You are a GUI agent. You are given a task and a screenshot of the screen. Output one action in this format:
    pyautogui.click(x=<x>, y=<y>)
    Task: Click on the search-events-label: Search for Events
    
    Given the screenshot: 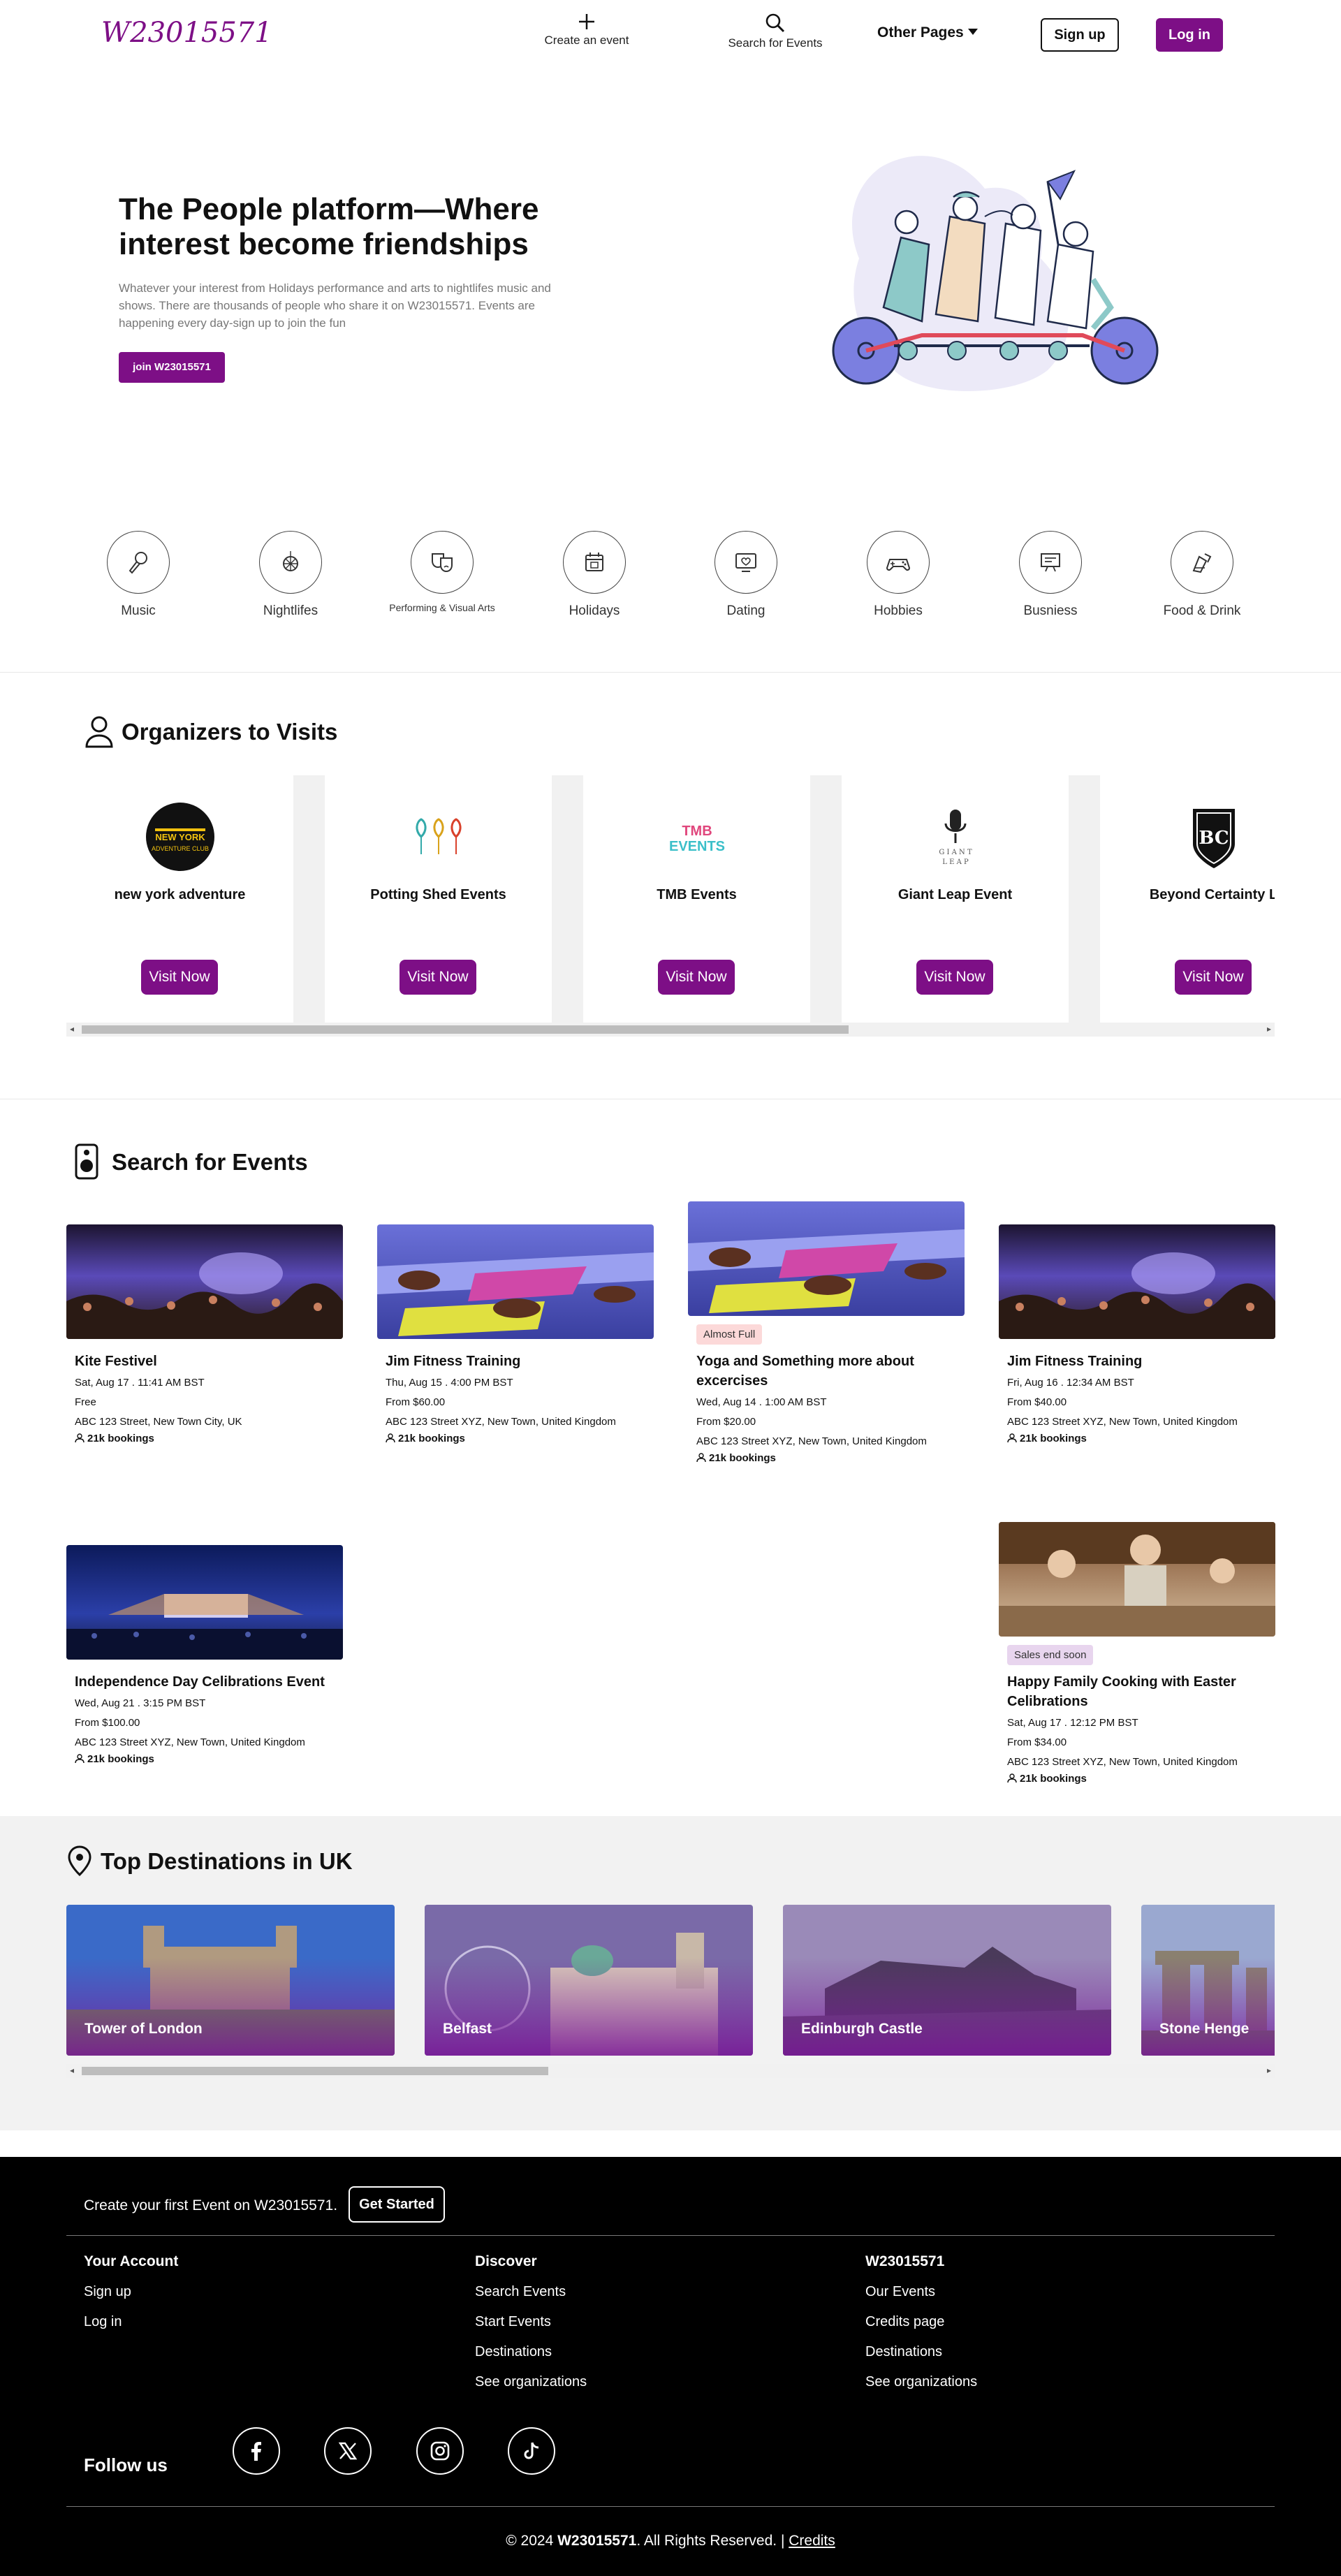 What is the action you would take?
    pyautogui.click(x=776, y=43)
    